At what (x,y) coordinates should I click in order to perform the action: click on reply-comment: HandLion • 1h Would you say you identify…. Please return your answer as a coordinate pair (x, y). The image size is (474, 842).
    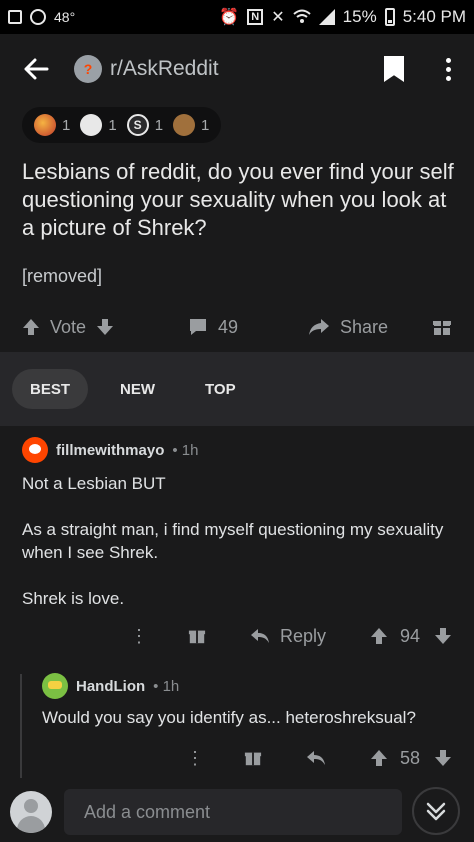
    Looking at the image, I should click on (237, 720).